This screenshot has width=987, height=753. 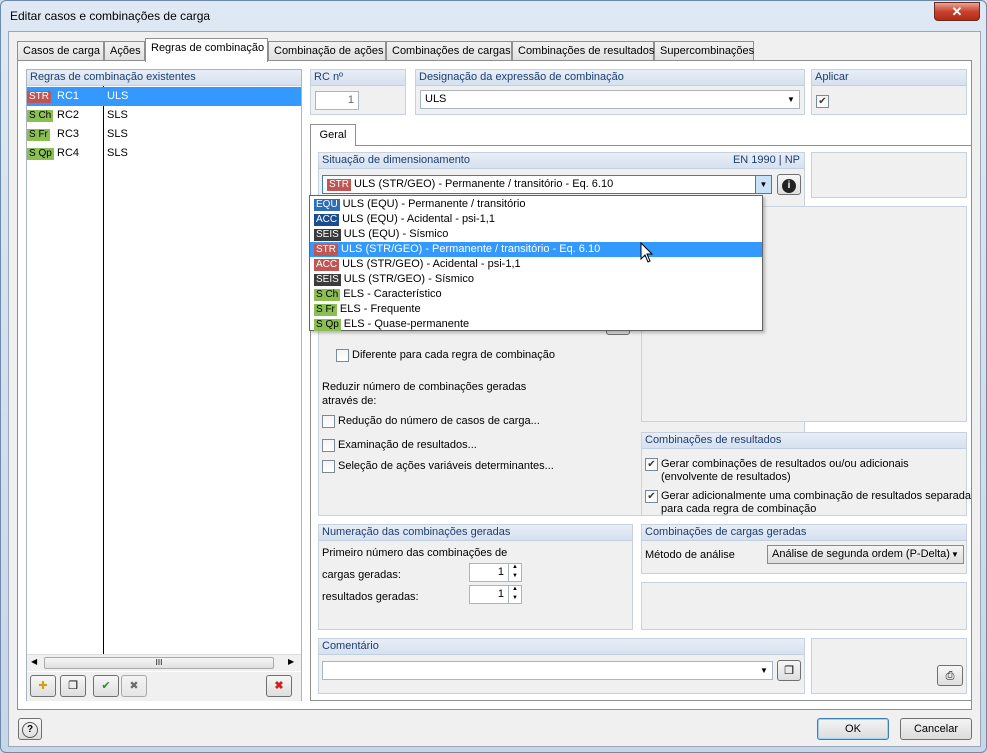 I want to click on analysis-method-label: Método de análise, so click(x=690, y=555).